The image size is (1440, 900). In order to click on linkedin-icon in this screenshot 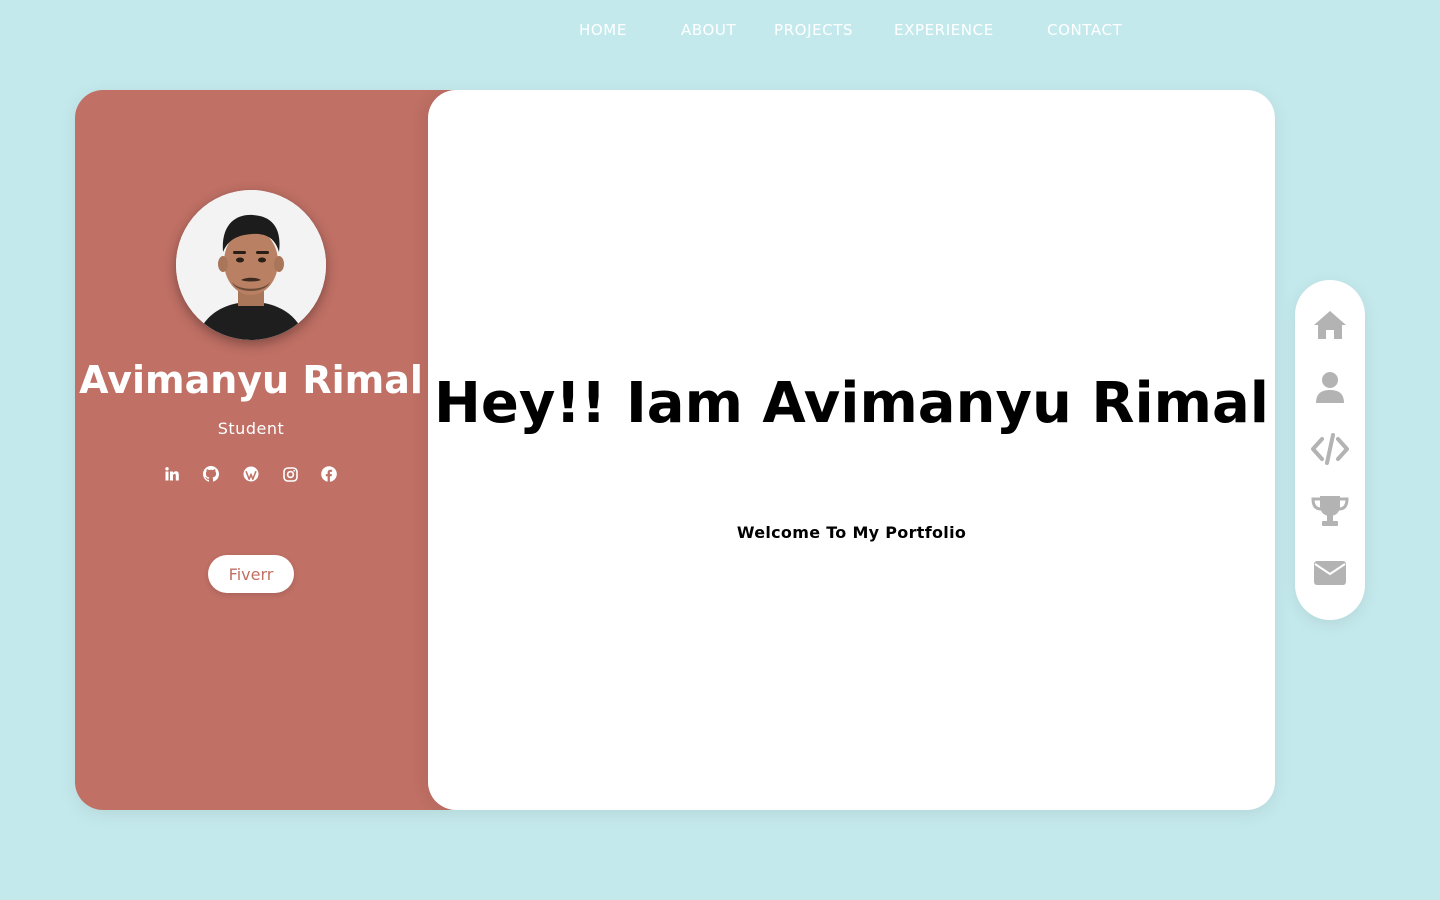, I will do `click(172, 474)`.